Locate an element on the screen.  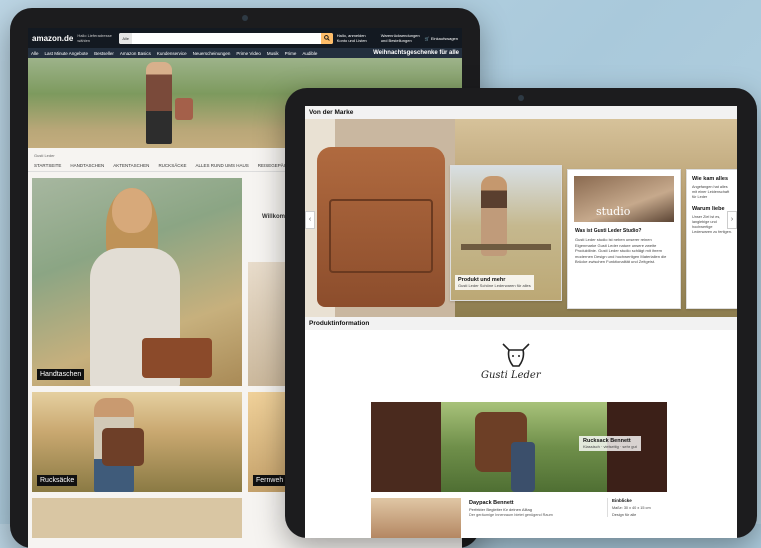
cart-icon: 🛒 is located at coordinates (427, 38).